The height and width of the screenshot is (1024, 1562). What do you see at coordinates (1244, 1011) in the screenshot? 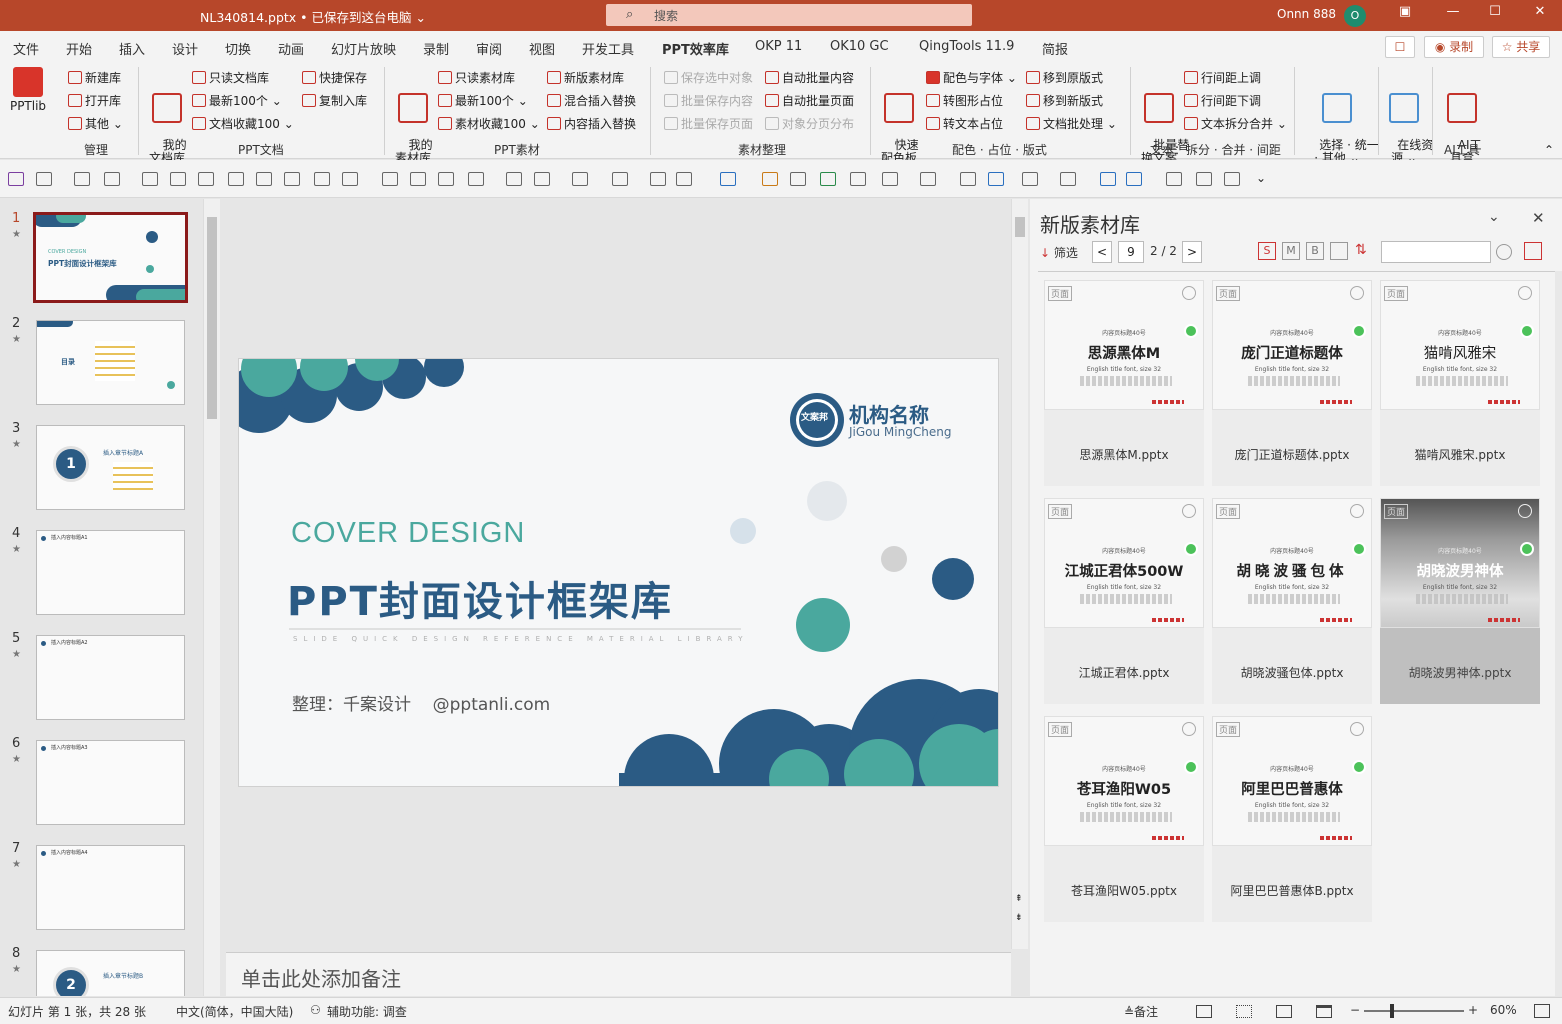
I see `slide-sorter-icon` at bounding box center [1244, 1011].